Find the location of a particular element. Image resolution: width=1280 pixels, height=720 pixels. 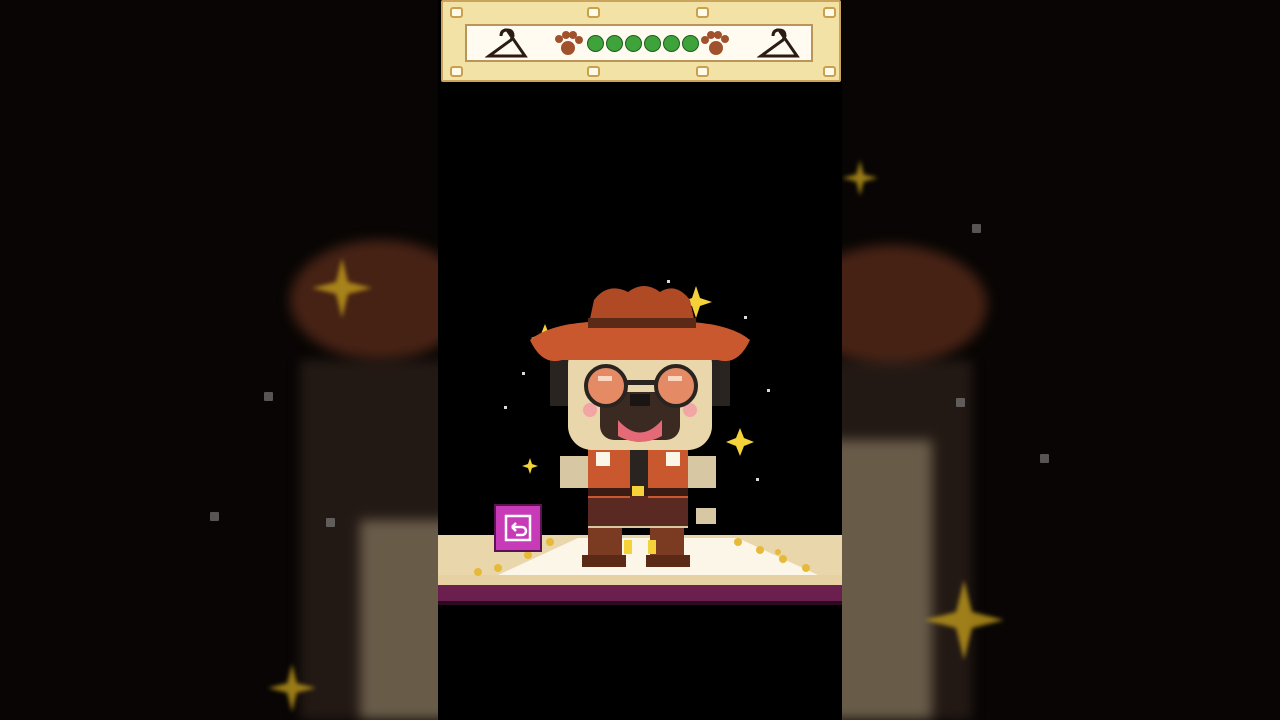

cowboy-hat is located at coordinates (640, 324).